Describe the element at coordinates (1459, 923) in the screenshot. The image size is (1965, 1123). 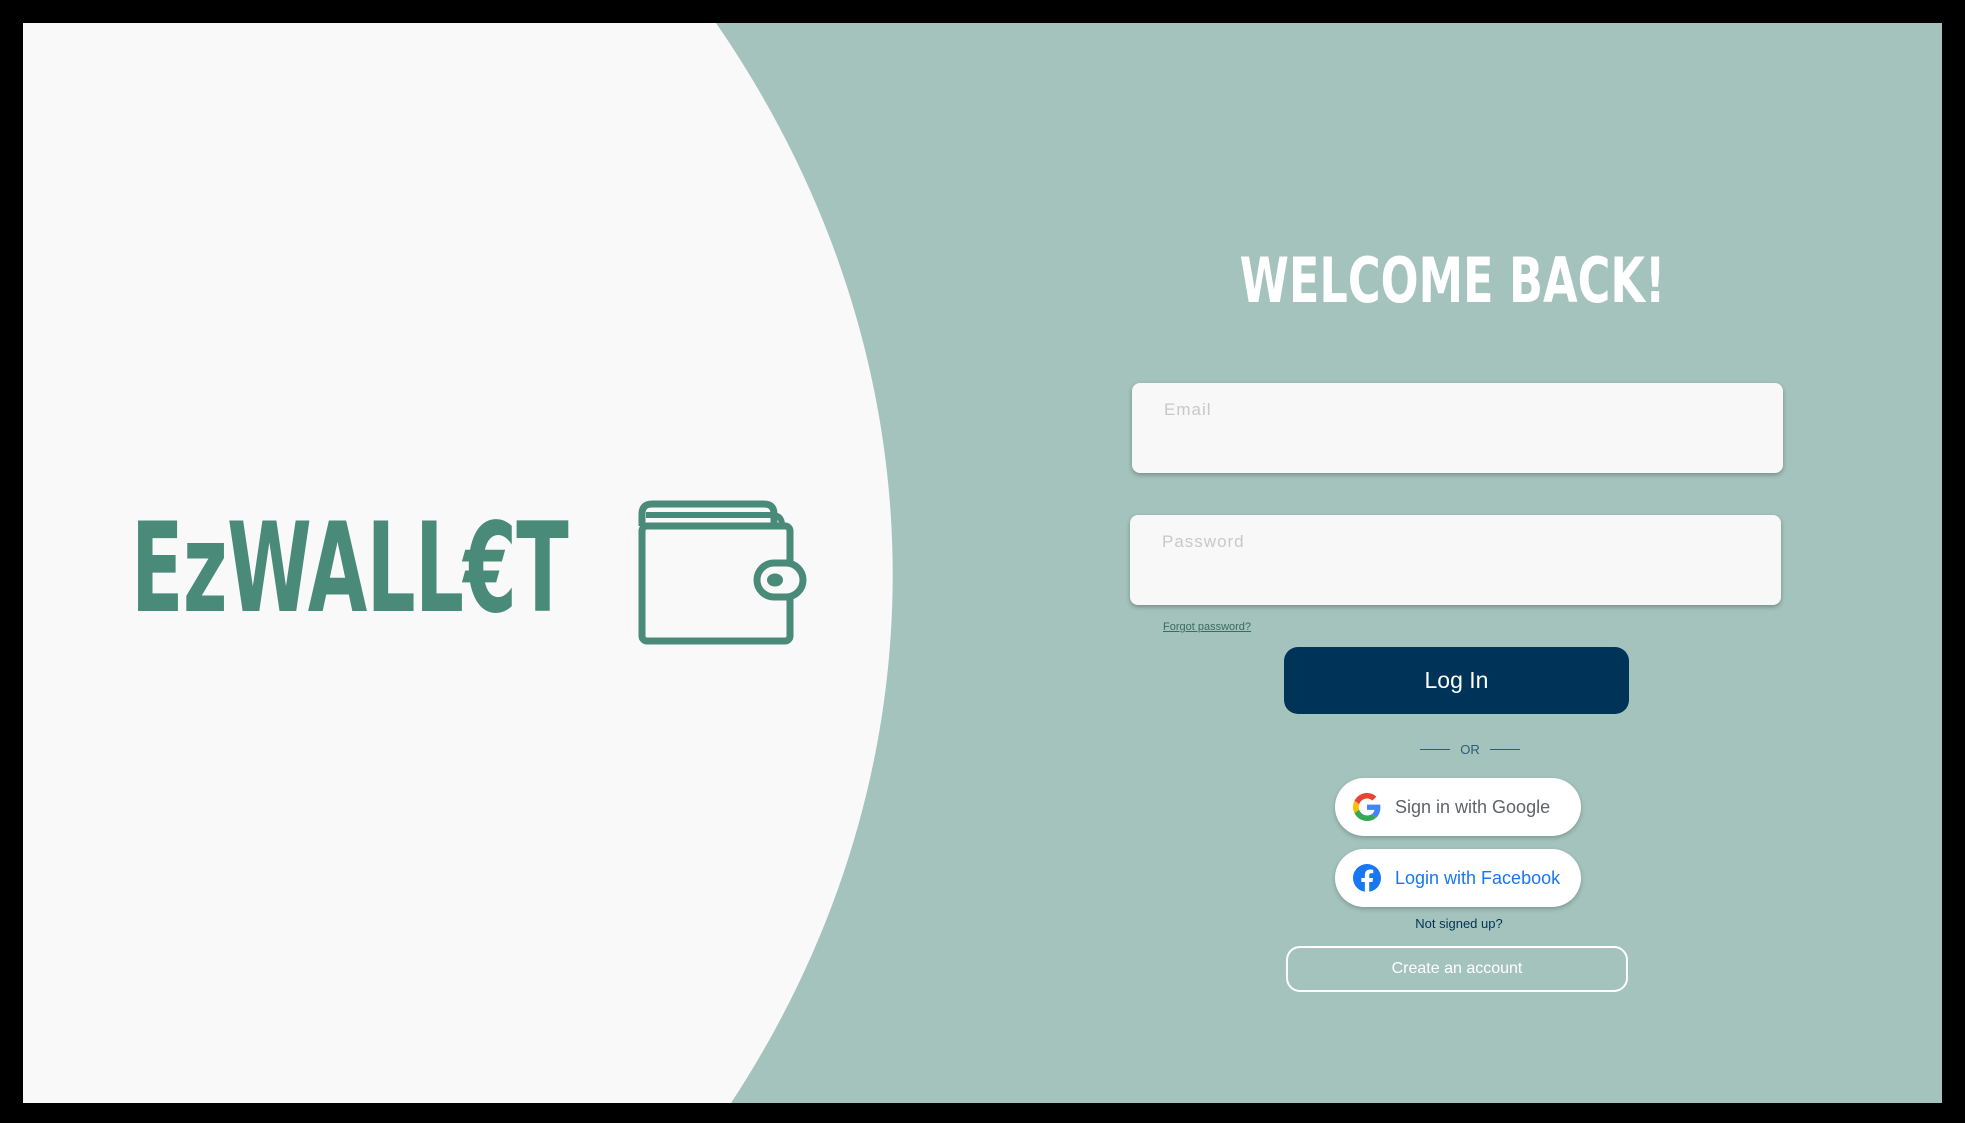
I see `not-signed-up-text: Not signed up?` at that location.